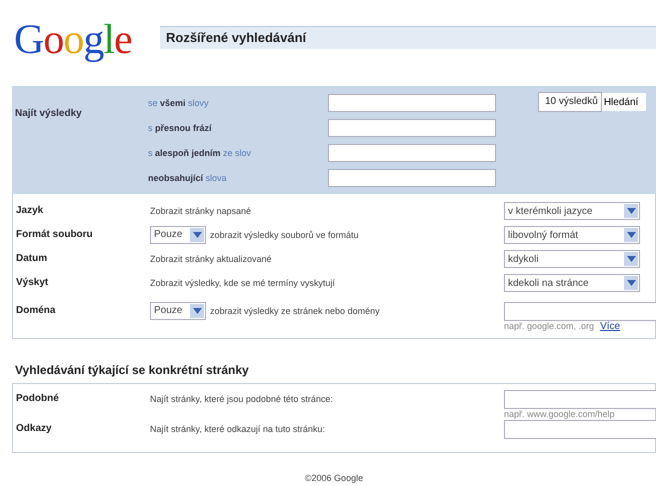 The height and width of the screenshot is (486, 656). I want to click on page-title: Rozšířené vyhledávání, so click(408, 37).